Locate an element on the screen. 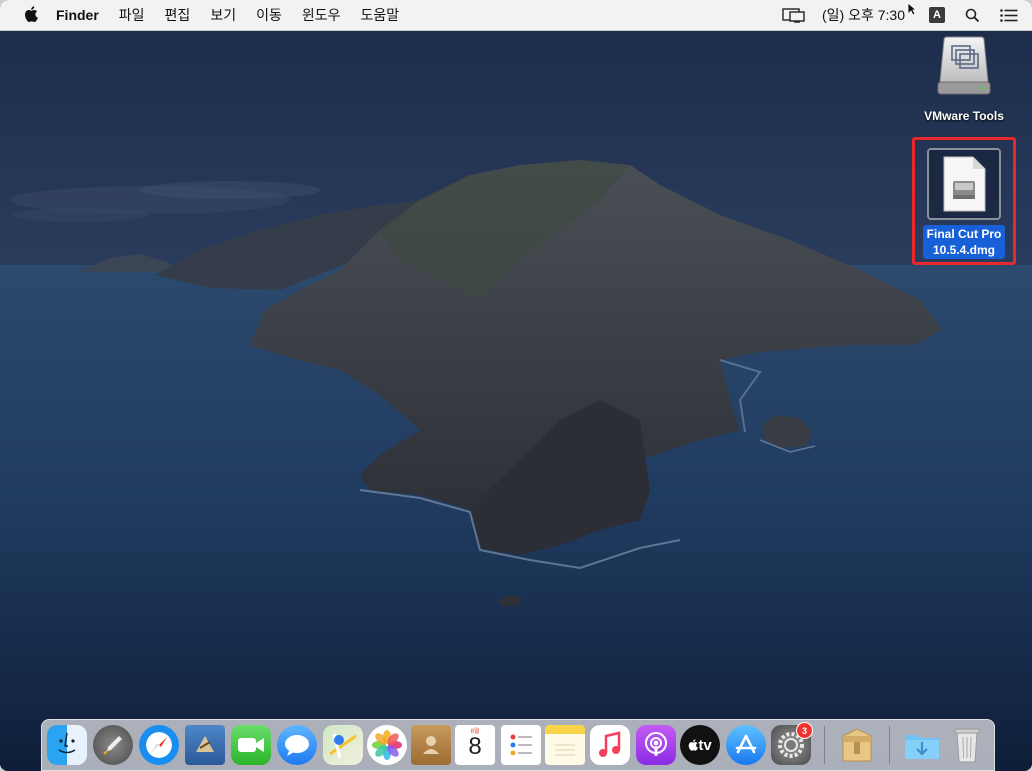 The image size is (1032, 771). menu-help: 도움말 is located at coordinates (379, 15).